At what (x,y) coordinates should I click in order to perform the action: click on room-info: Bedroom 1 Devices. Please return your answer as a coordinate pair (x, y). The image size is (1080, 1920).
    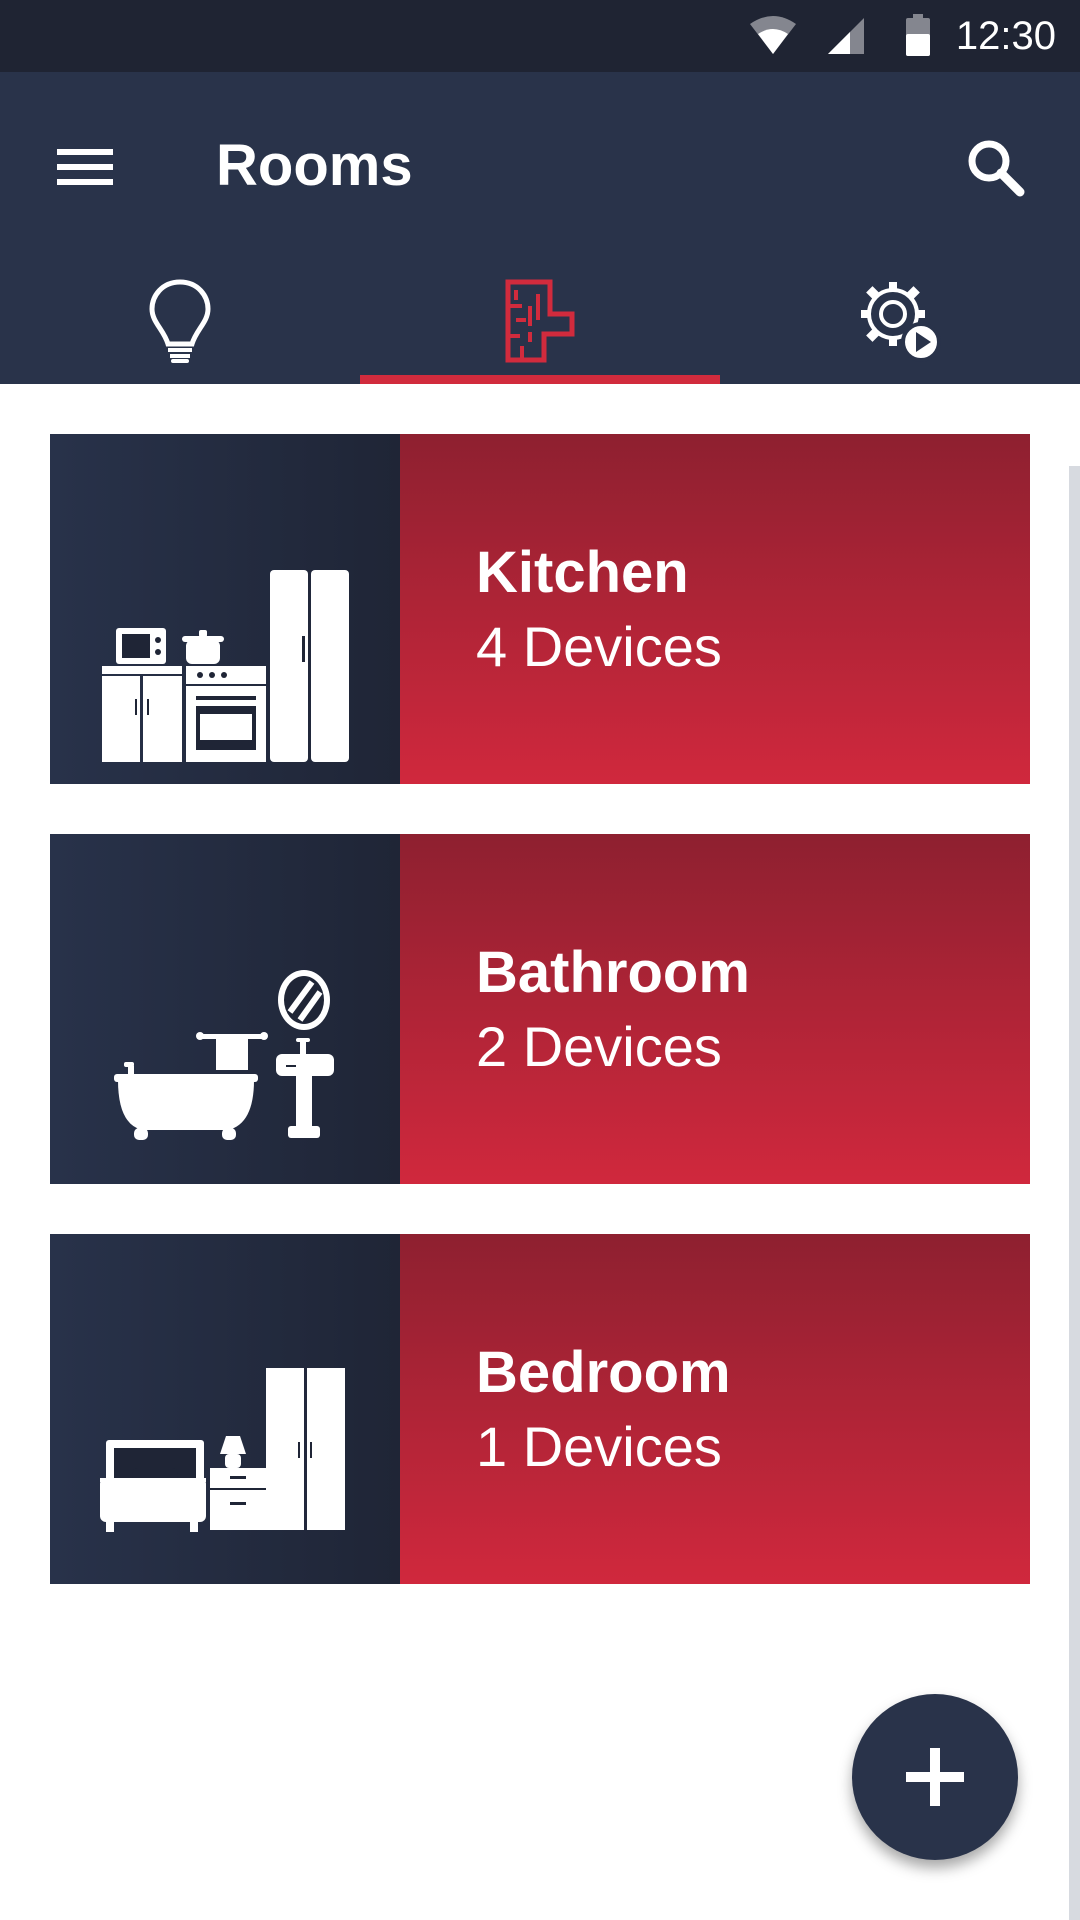
    Looking at the image, I should click on (715, 1409).